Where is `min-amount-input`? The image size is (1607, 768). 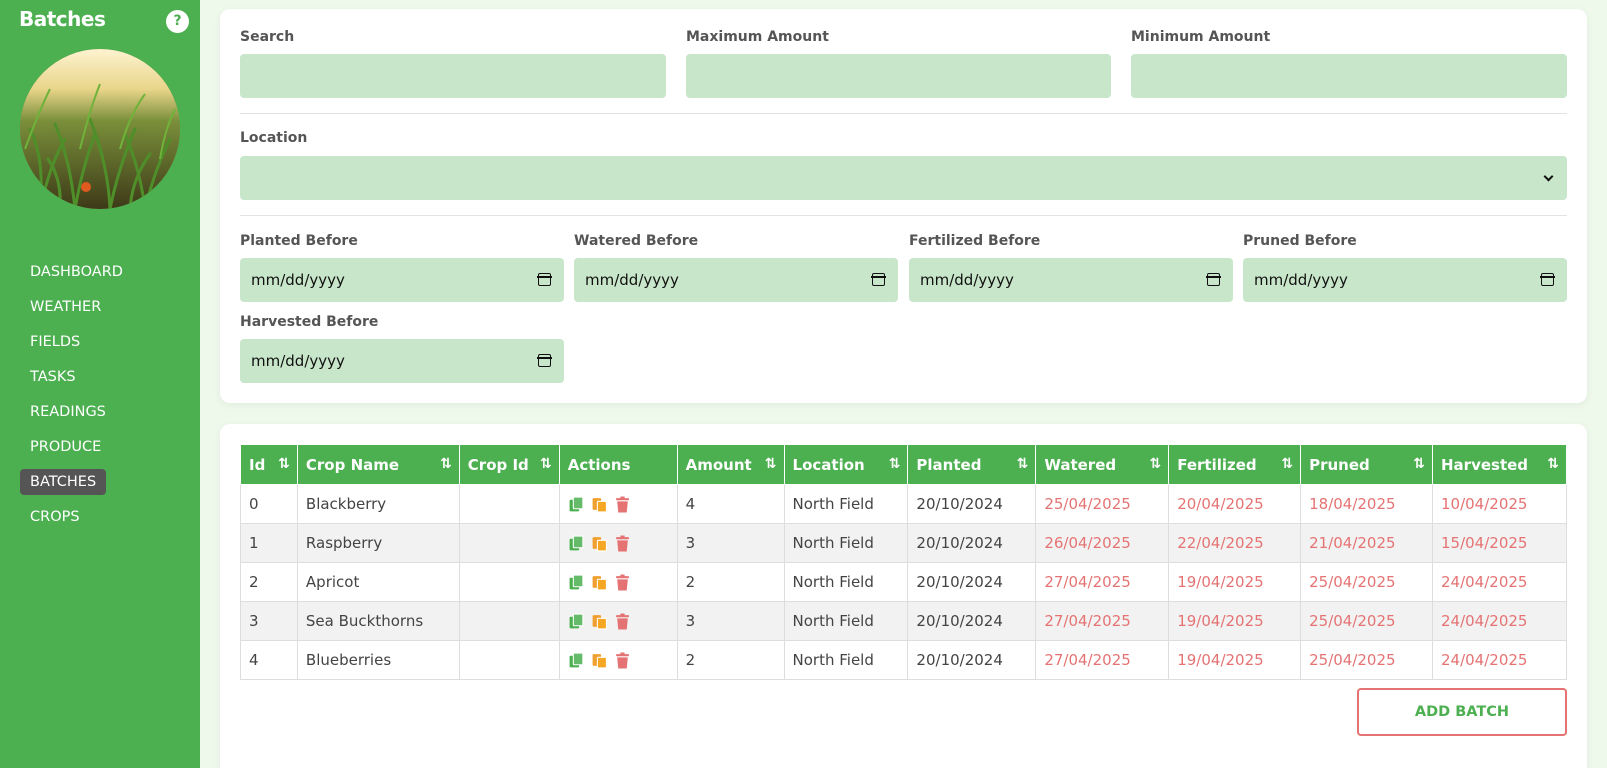
min-amount-input is located at coordinates (1349, 76).